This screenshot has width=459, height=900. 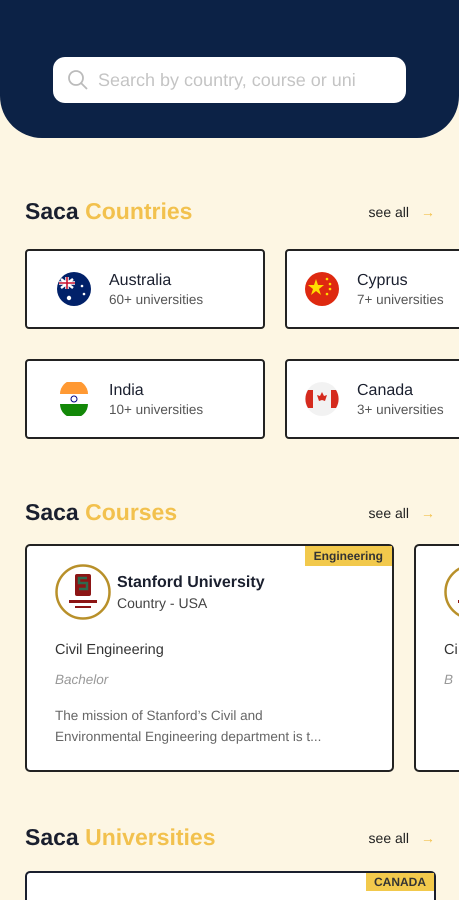 I want to click on university-name: Stanford University, so click(x=191, y=583).